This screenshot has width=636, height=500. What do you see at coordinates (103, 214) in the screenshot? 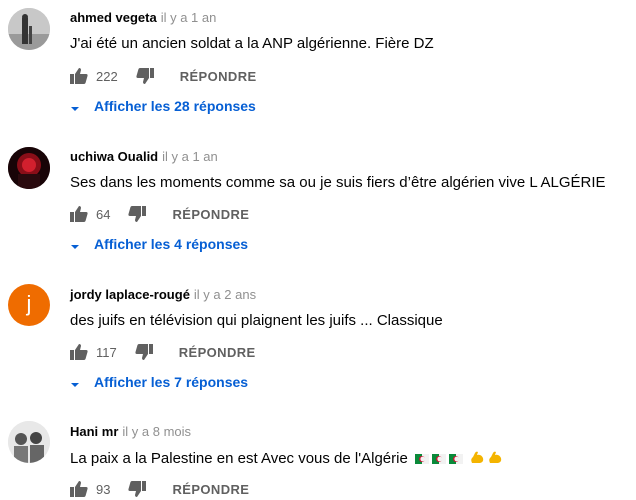
I see `like-count: 64` at bounding box center [103, 214].